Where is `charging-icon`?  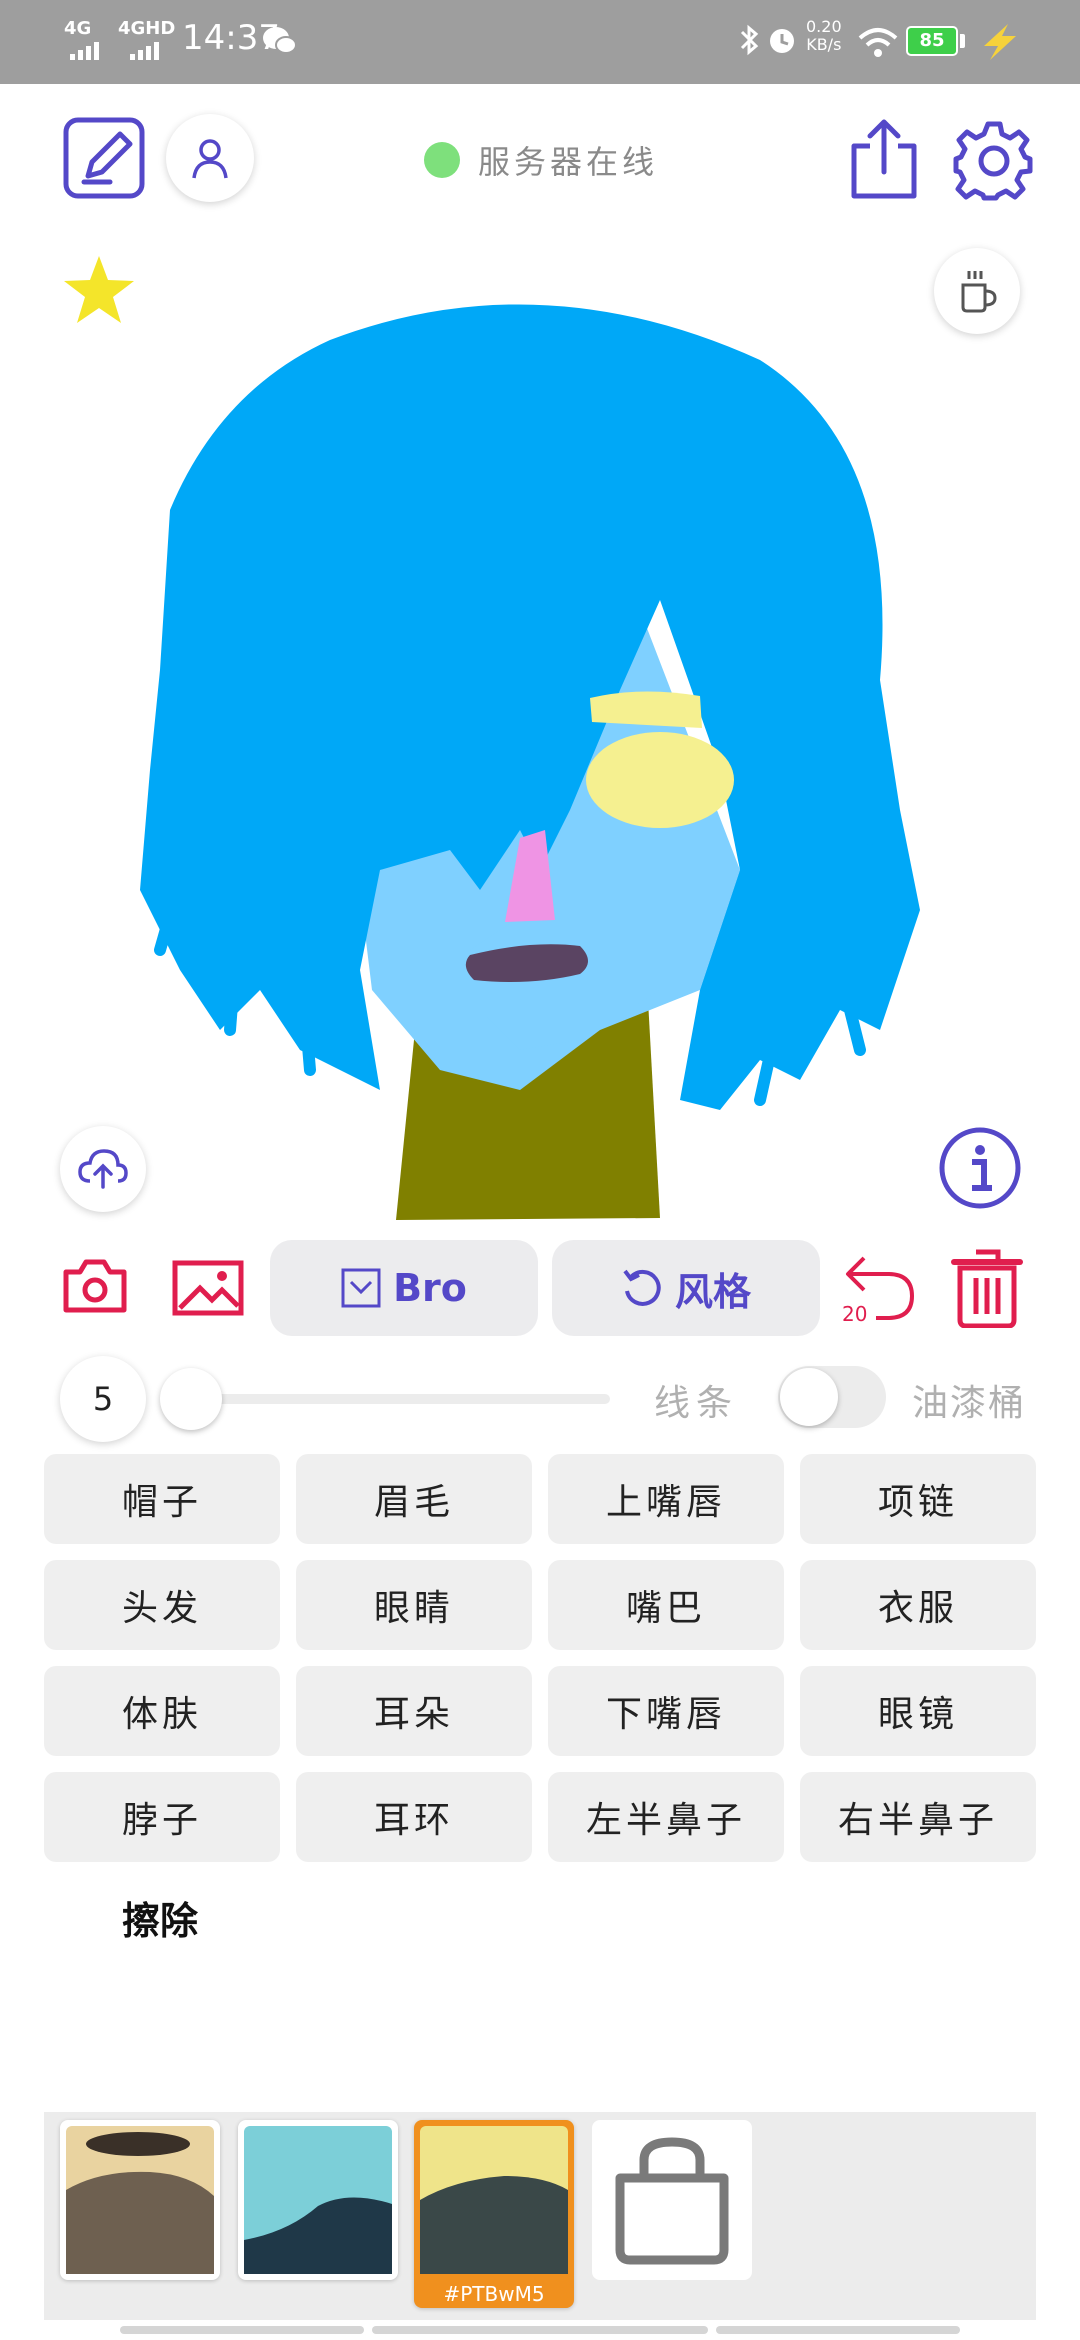 charging-icon is located at coordinates (1000, 42).